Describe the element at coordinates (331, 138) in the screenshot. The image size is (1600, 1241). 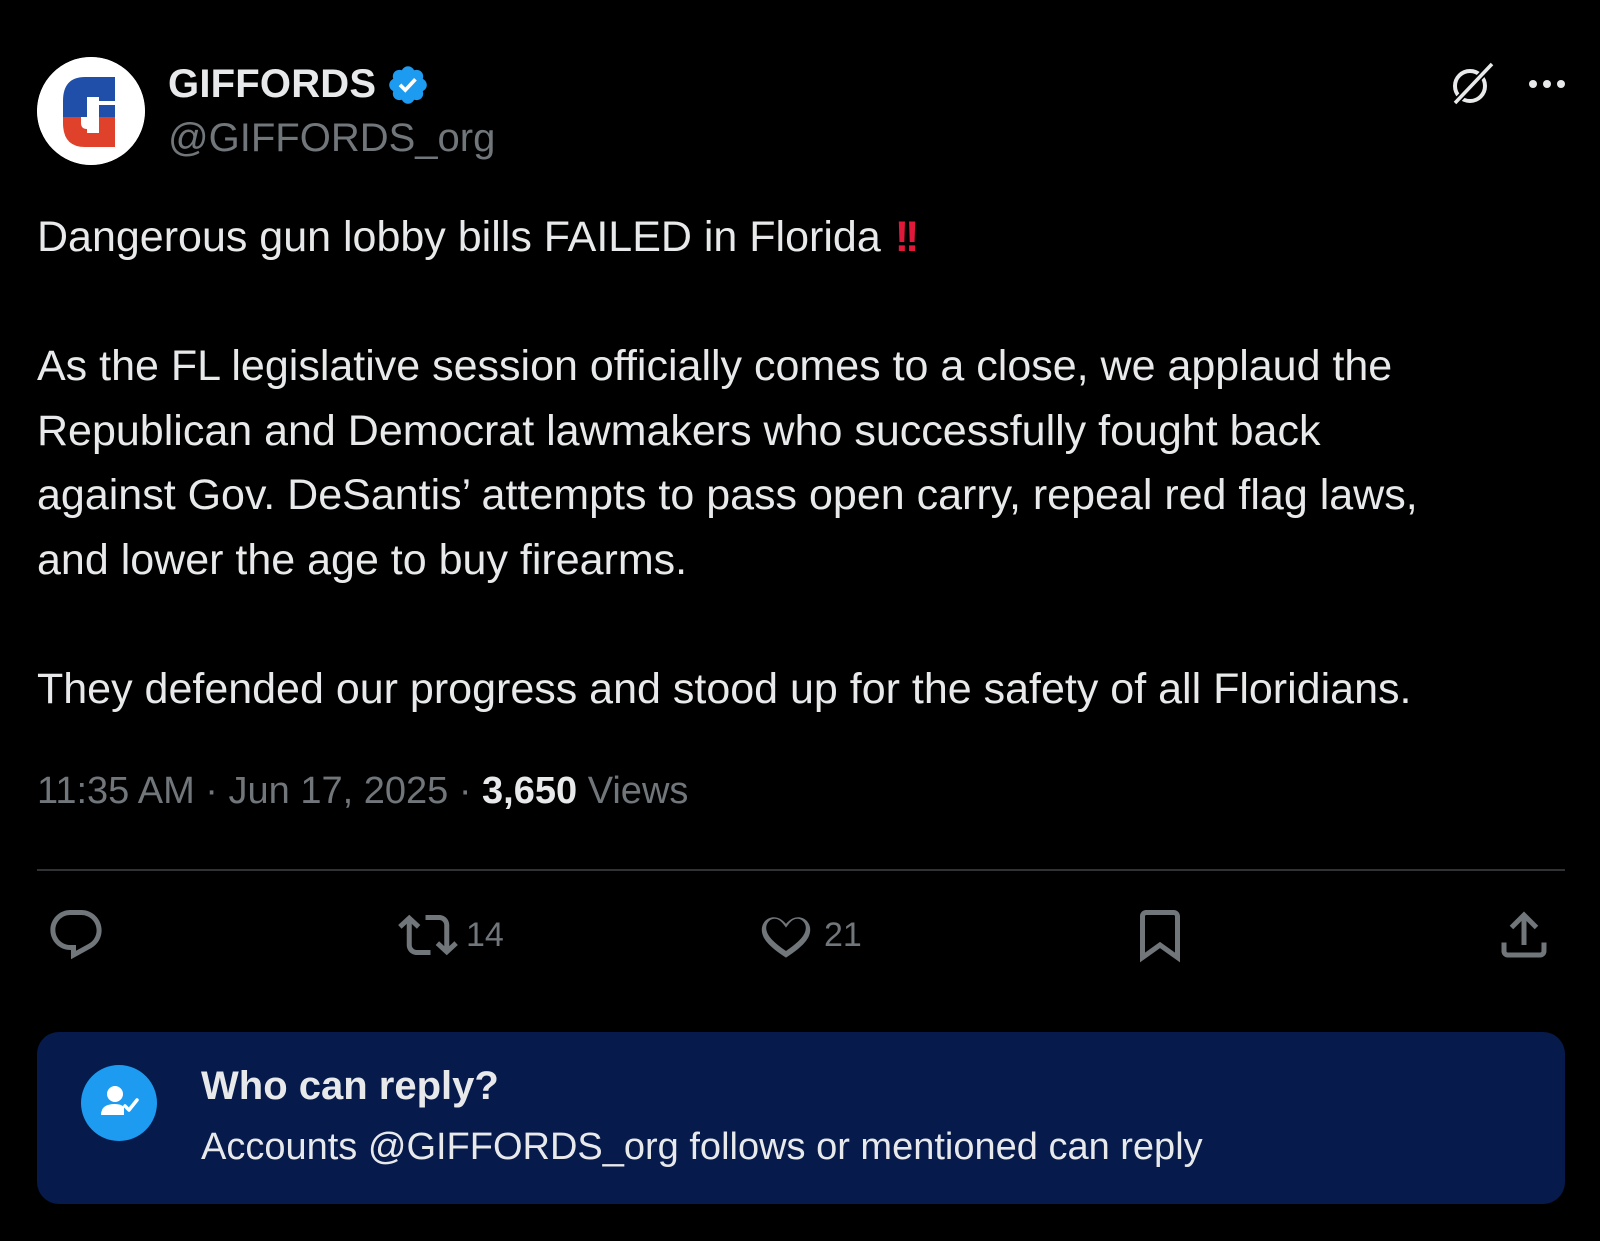
I see `author-handle: @GIFFORDS_org` at that location.